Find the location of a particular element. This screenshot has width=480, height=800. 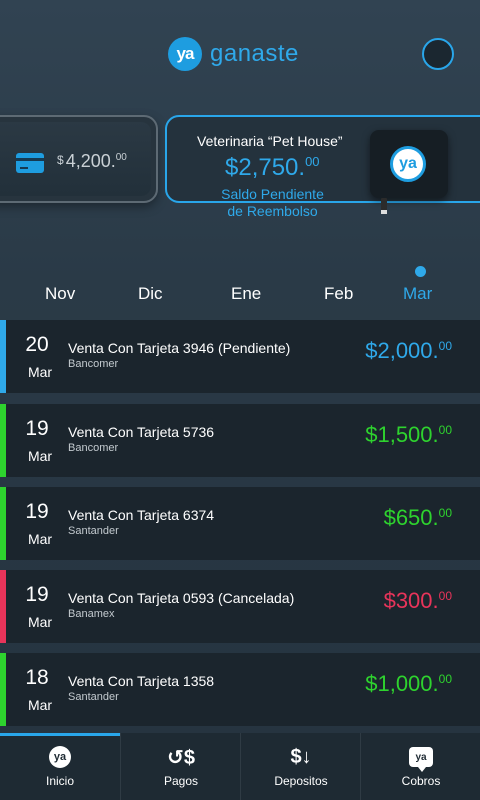

card-reader-device: ya is located at coordinates (409, 164).